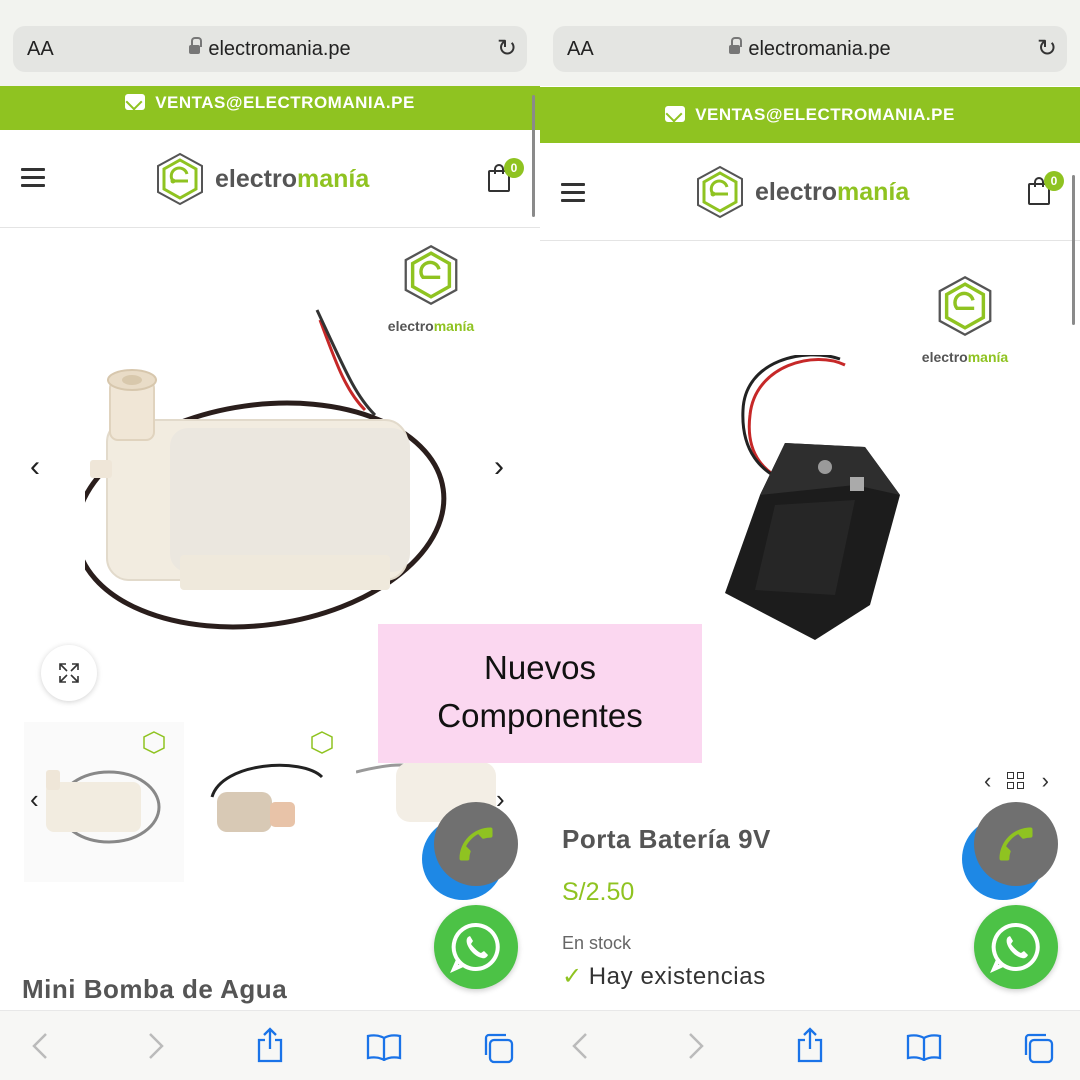 This screenshot has height=1080, width=1080. I want to click on watermark-logo-icon, so click(965, 306).